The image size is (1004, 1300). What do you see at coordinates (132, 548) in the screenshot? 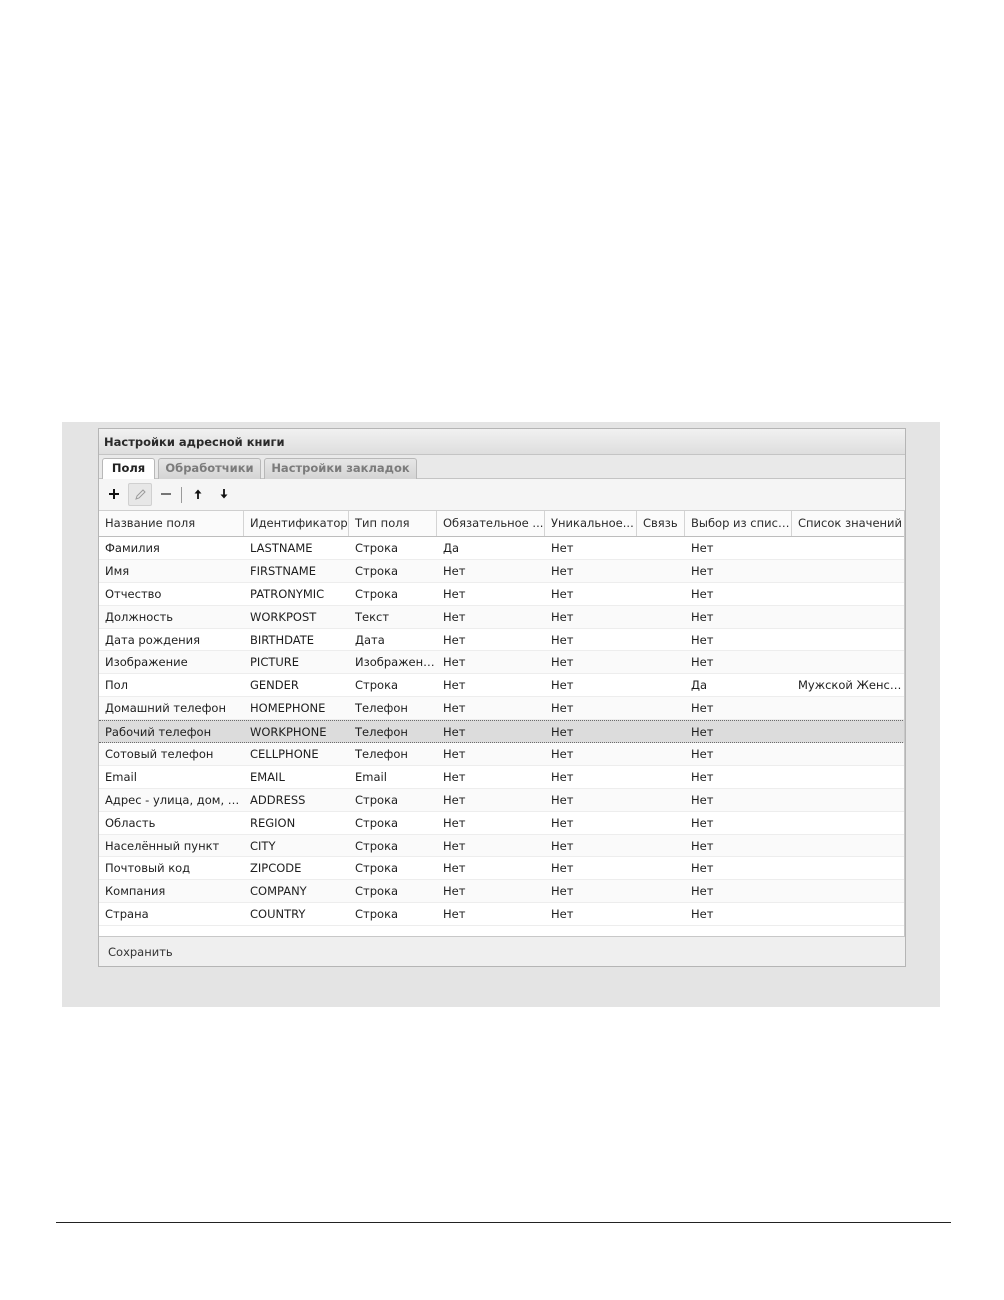
I see `cell-field-name: Фамилия` at bounding box center [132, 548].